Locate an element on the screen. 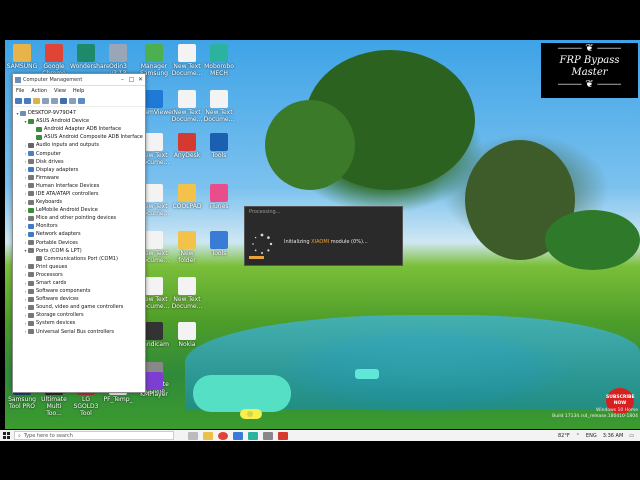 The image size is (640, 480). menu-file: File is located at coordinates (20, 91).